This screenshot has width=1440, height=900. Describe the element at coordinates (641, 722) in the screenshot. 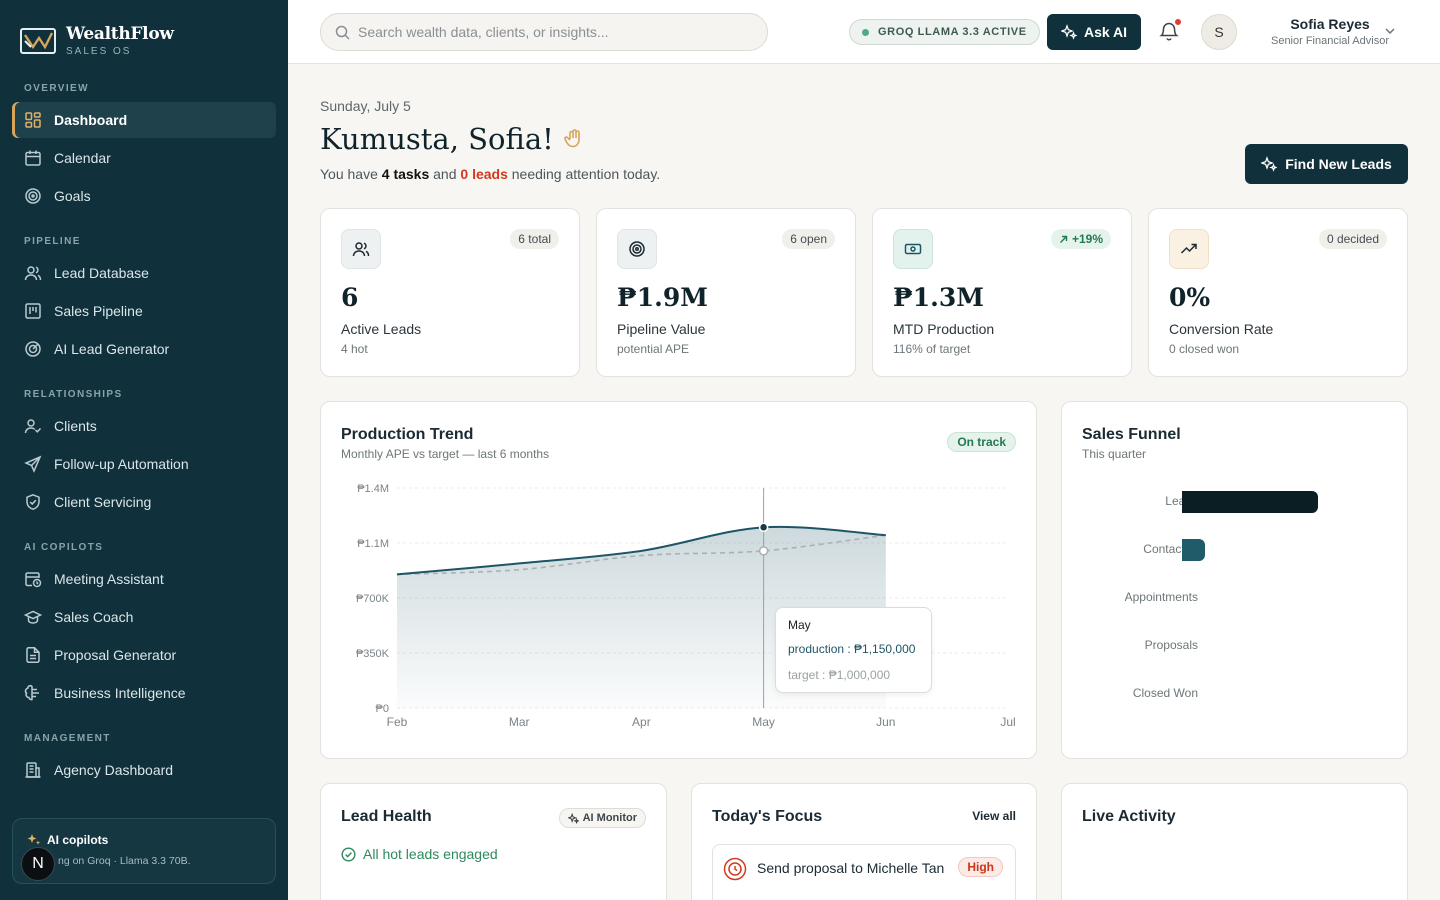

I see `x-tick-label: Apr` at that location.